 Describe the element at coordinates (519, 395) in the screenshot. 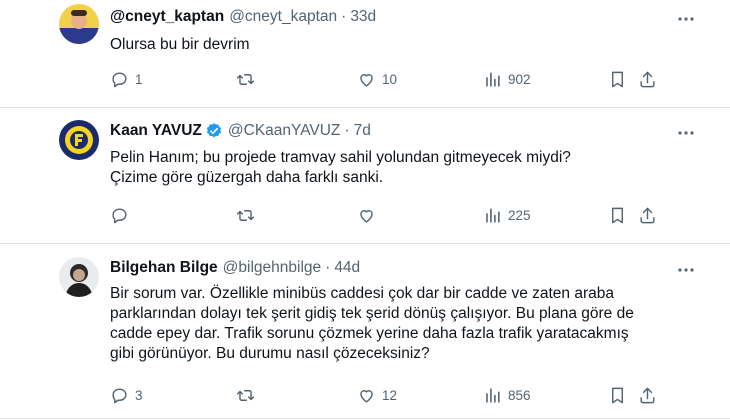

I see `views-count: 856` at that location.